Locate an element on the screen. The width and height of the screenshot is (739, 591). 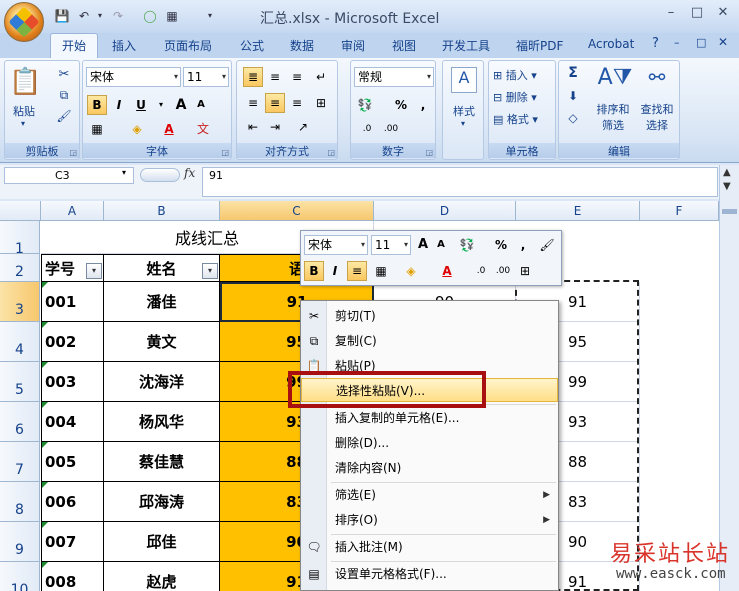
wrap-text-icon: ↵ is located at coordinates (321, 77).